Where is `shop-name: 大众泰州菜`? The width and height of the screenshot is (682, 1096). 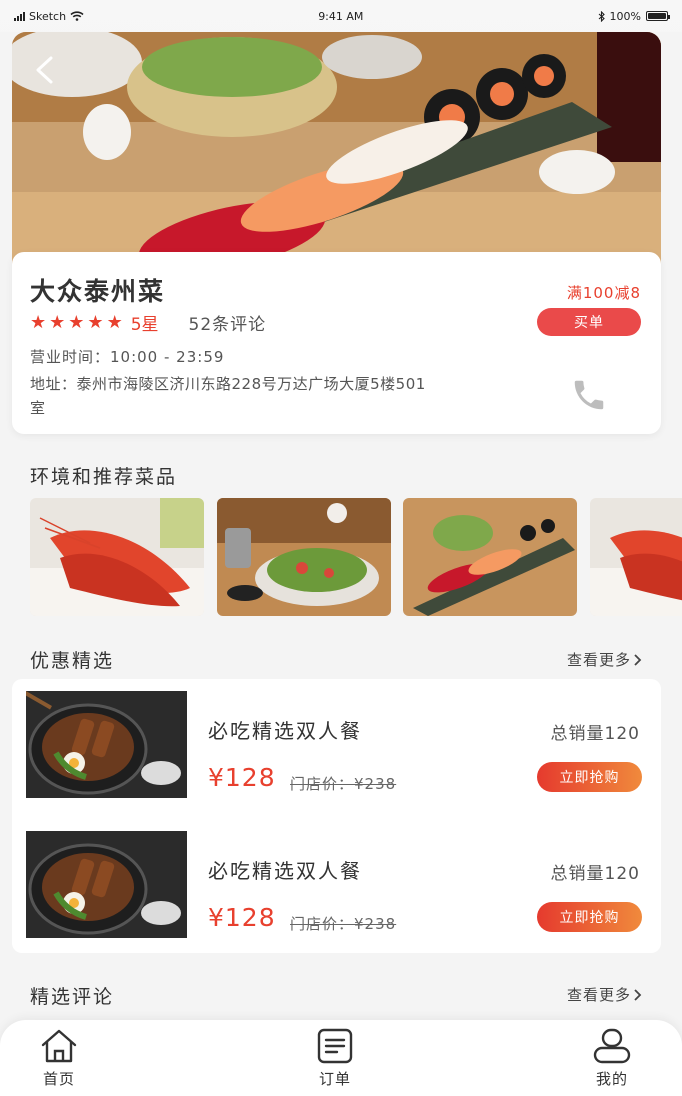 shop-name: 大众泰州菜 is located at coordinates (98, 291).